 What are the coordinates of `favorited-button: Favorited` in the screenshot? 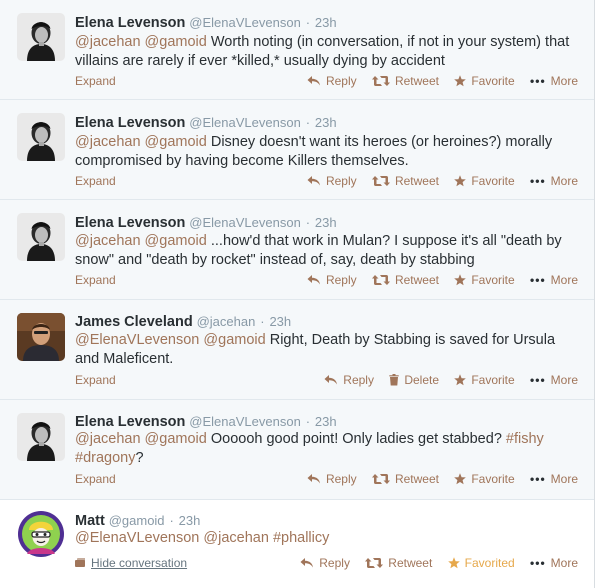 It's located at (481, 563).